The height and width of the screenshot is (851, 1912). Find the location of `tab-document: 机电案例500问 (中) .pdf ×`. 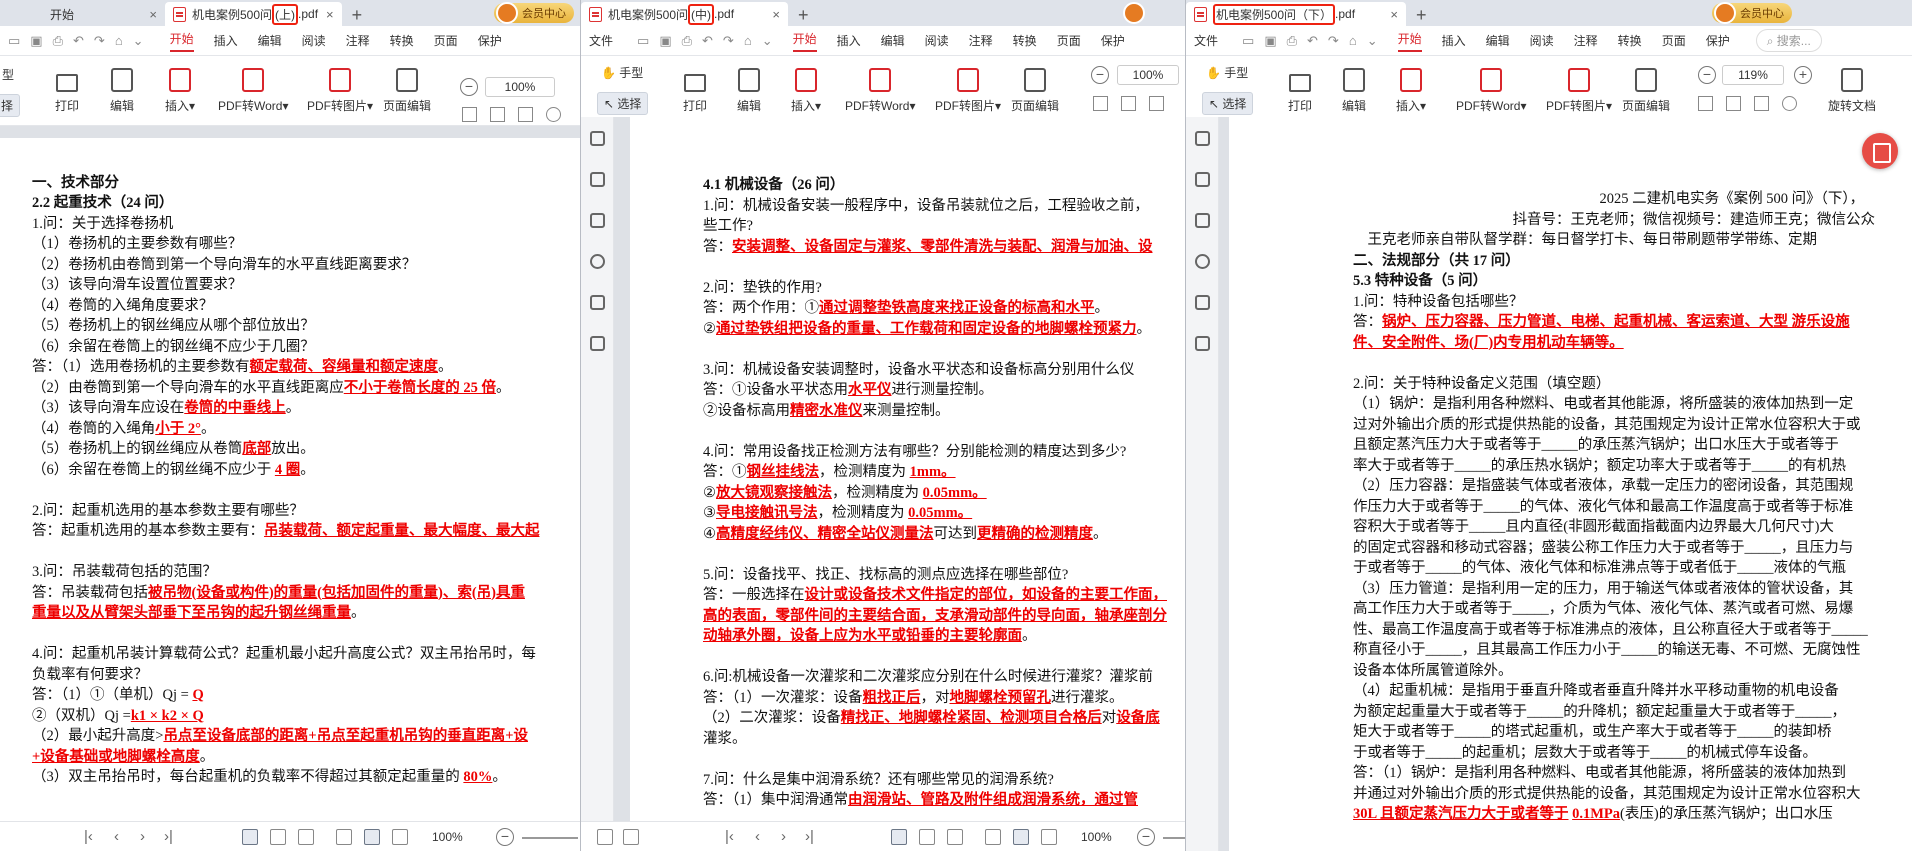

tab-document: 机电案例500问 (中) .pdf × is located at coordinates (684, 14).